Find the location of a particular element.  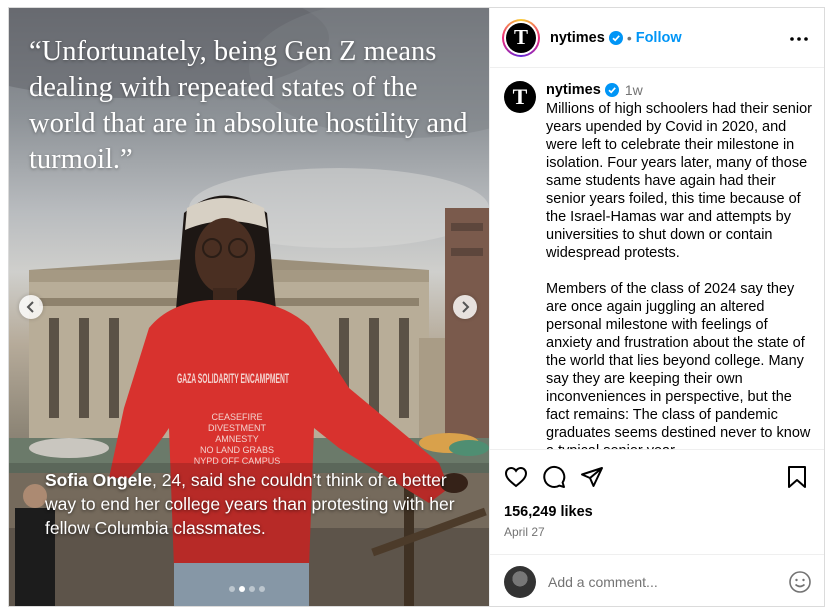

previous-slide-button is located at coordinates (31, 307).